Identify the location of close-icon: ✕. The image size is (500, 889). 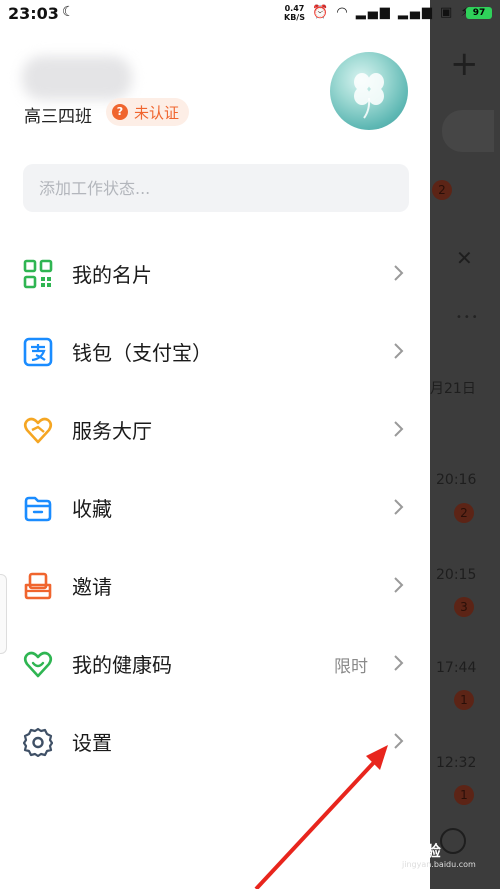
(464, 258).